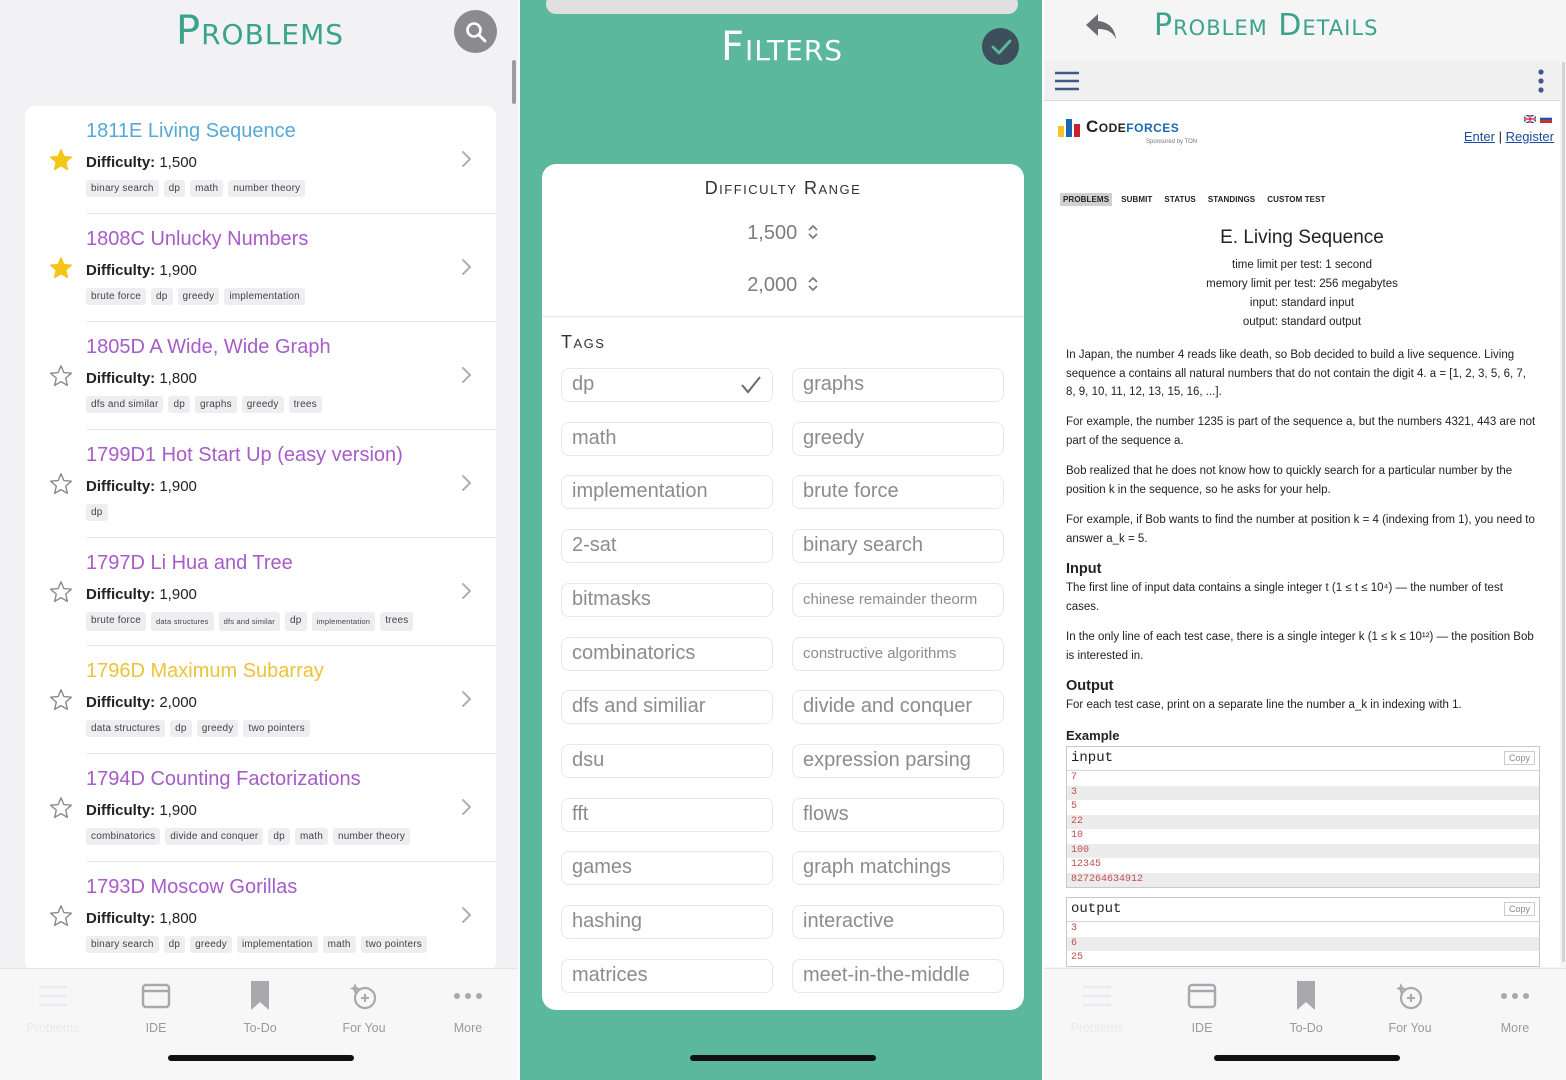 This screenshot has height=1080, width=1566. I want to click on problem-title: 1811E Living Sequence, so click(191, 131).